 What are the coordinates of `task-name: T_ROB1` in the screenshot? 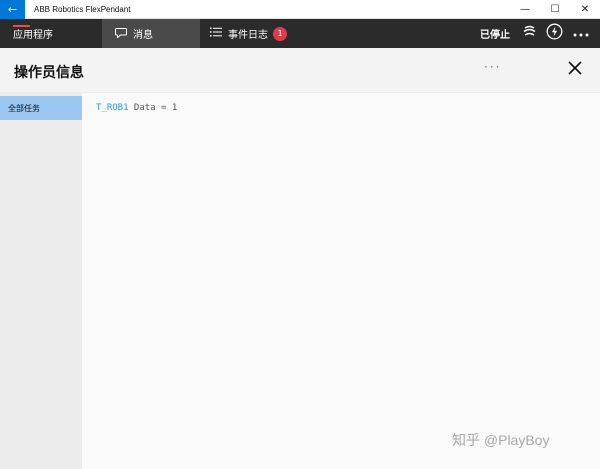 It's located at (112, 108).